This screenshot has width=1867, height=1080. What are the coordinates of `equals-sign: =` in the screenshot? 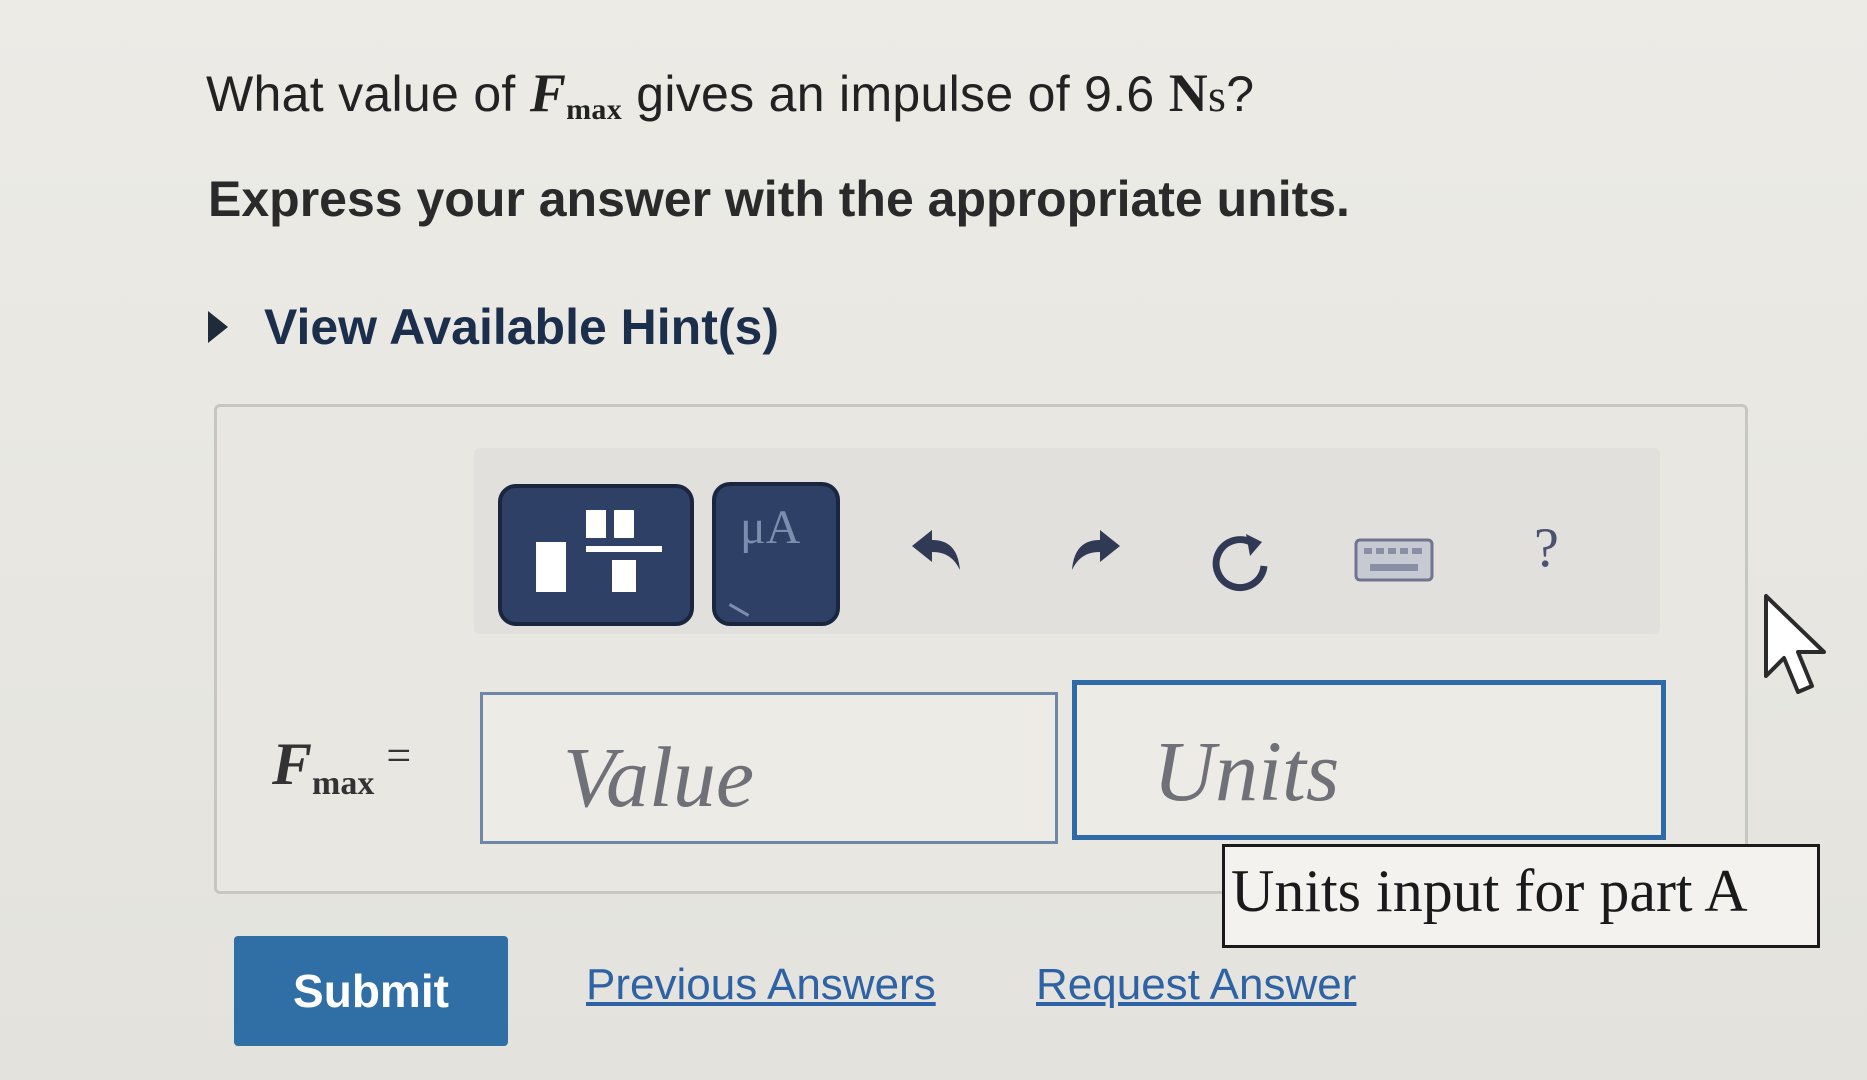 It's located at (399, 755).